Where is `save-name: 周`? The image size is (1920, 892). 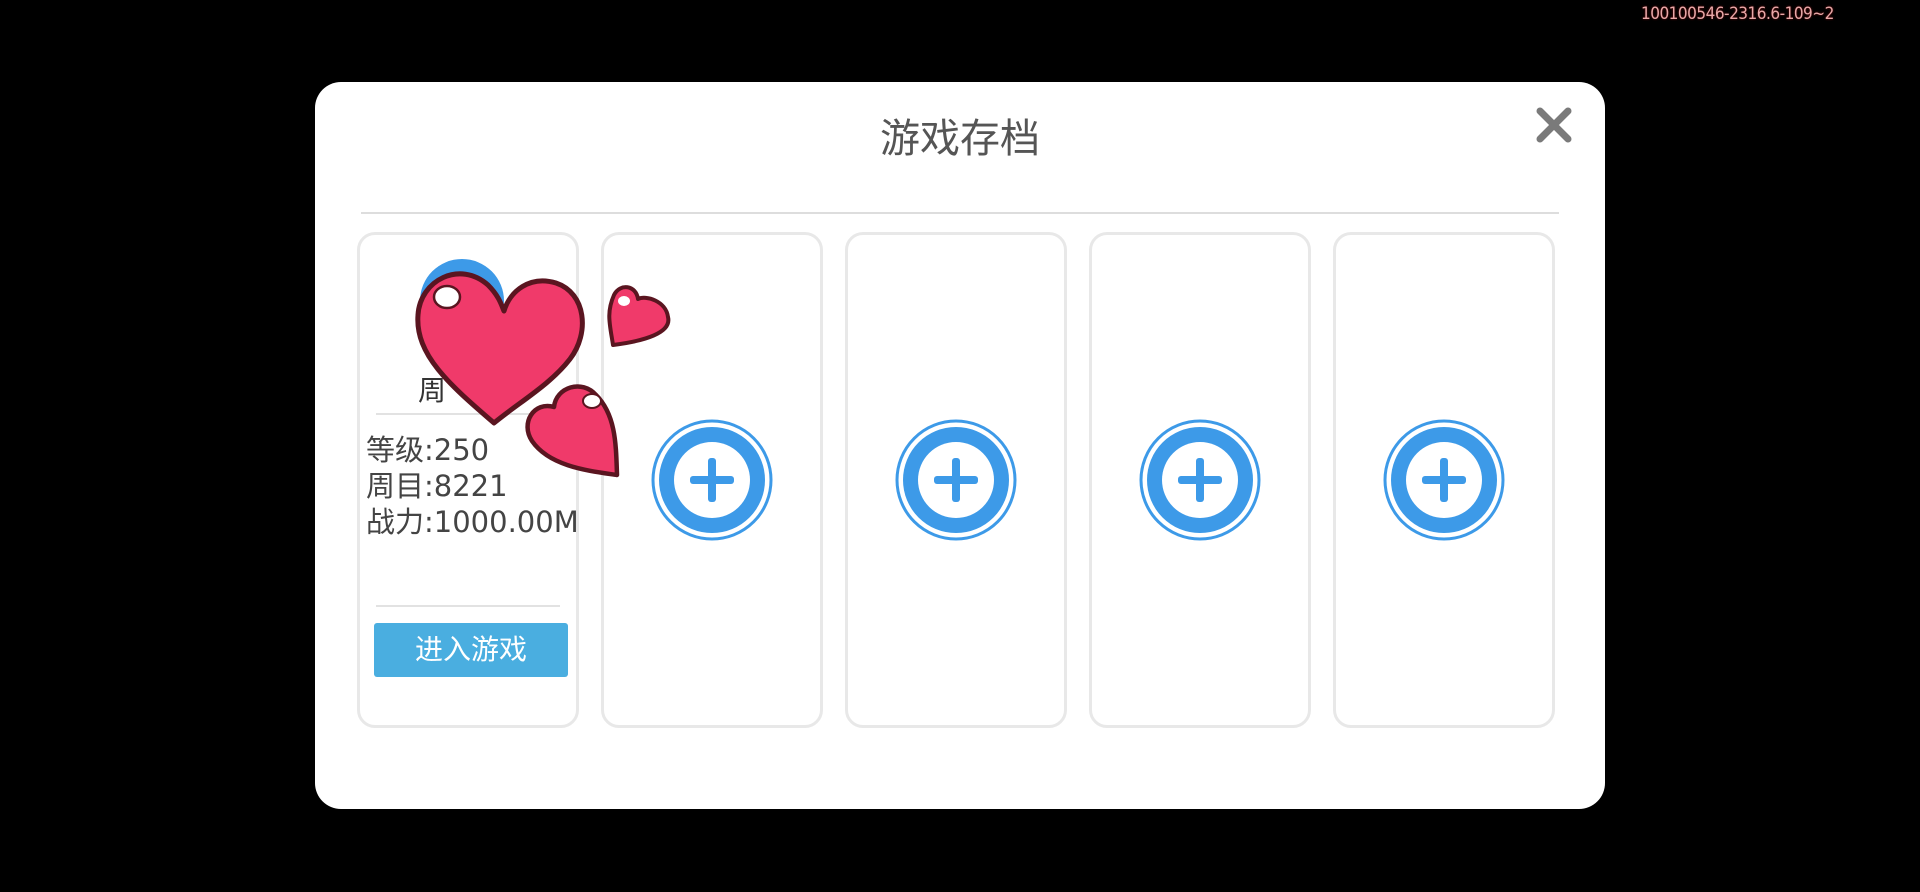 save-name: 周 is located at coordinates (432, 390).